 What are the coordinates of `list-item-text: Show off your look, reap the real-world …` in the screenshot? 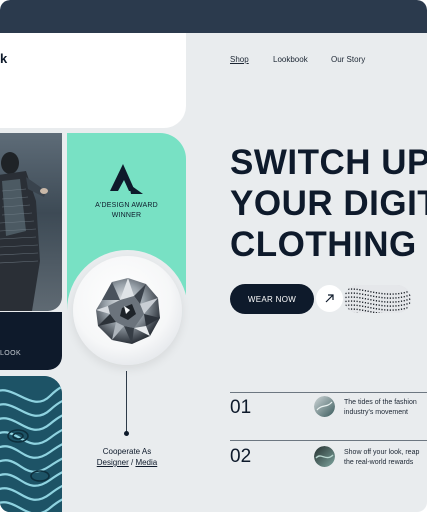 It's located at (381, 458).